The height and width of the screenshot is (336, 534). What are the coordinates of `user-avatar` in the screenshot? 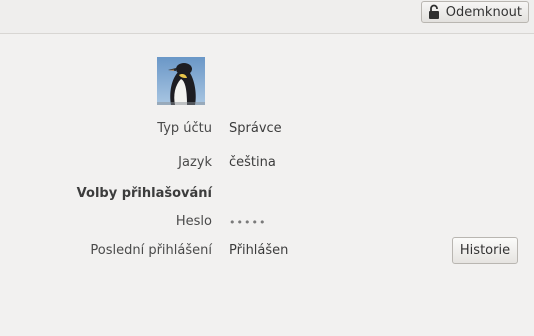 It's located at (181, 81).